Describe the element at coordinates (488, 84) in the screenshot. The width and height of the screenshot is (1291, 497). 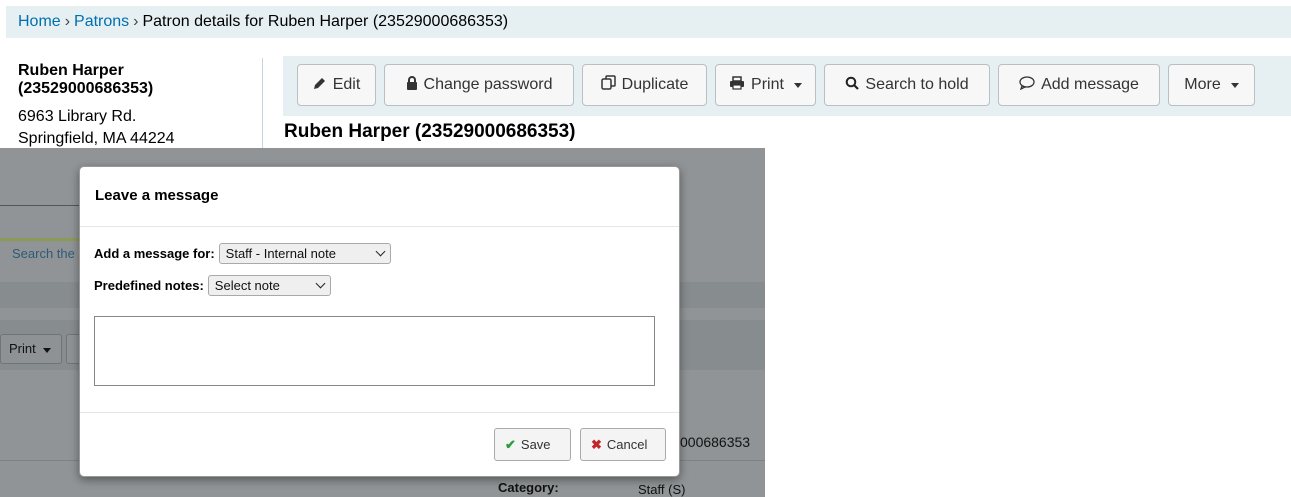
I see `change-password-label: Change password` at that location.